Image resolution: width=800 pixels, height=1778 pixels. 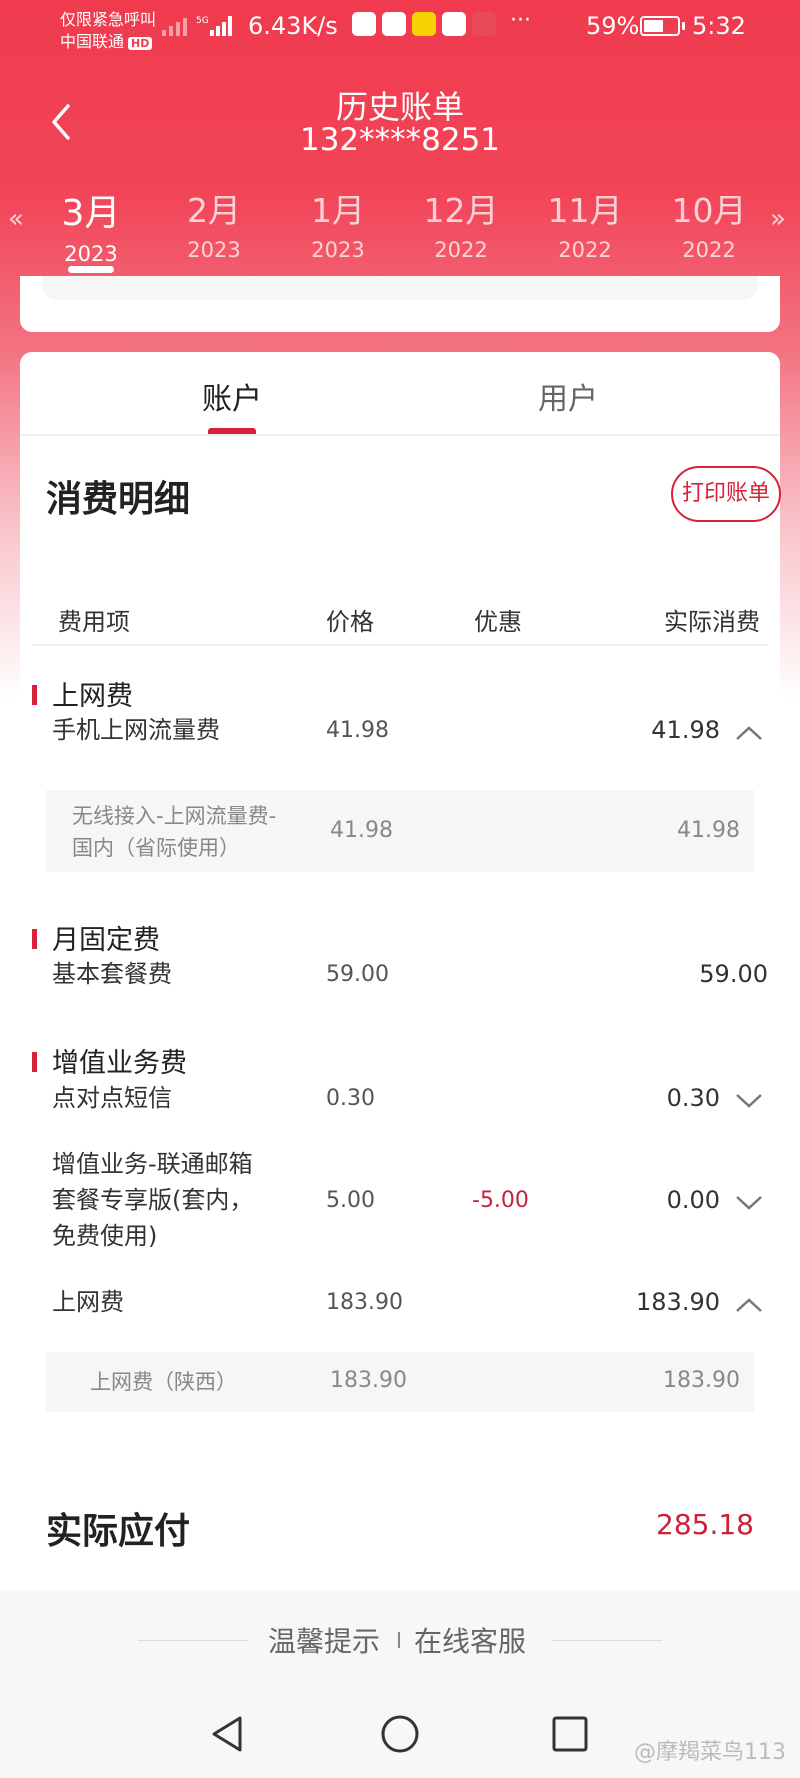 I want to click on month-label: 10月, so click(x=709, y=210).